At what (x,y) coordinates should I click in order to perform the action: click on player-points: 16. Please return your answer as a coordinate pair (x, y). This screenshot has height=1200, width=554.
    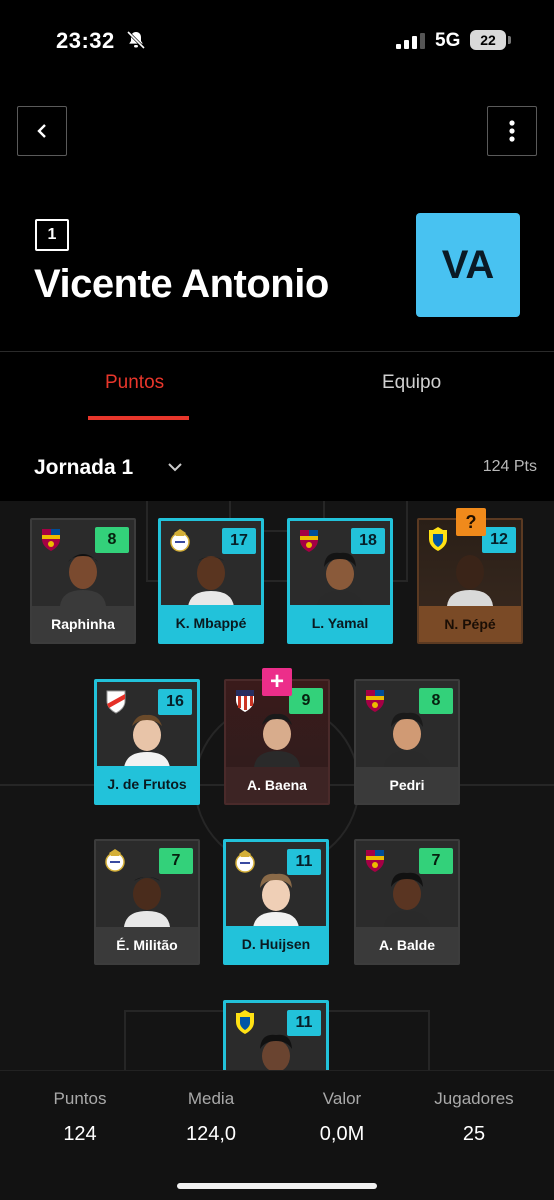
    Looking at the image, I should click on (175, 702).